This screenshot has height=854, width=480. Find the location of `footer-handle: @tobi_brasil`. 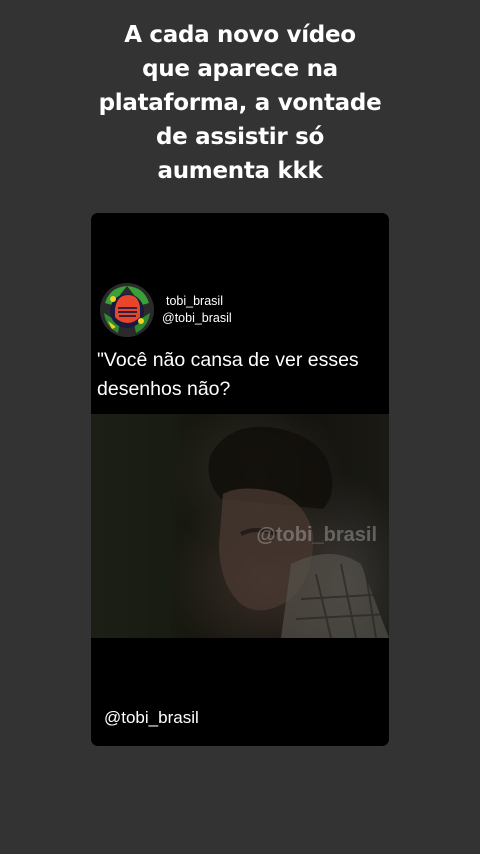

footer-handle: @tobi_brasil is located at coordinates (151, 718).